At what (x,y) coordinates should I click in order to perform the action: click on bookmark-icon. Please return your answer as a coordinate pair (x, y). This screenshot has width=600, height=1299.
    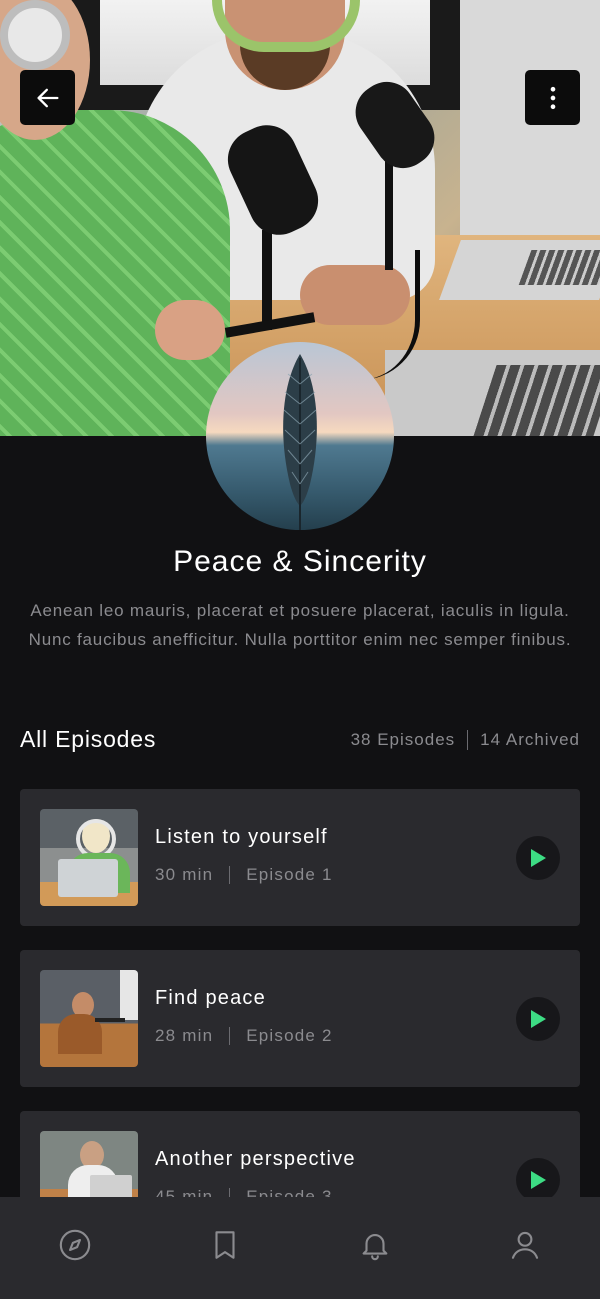
    Looking at the image, I should click on (225, 1245).